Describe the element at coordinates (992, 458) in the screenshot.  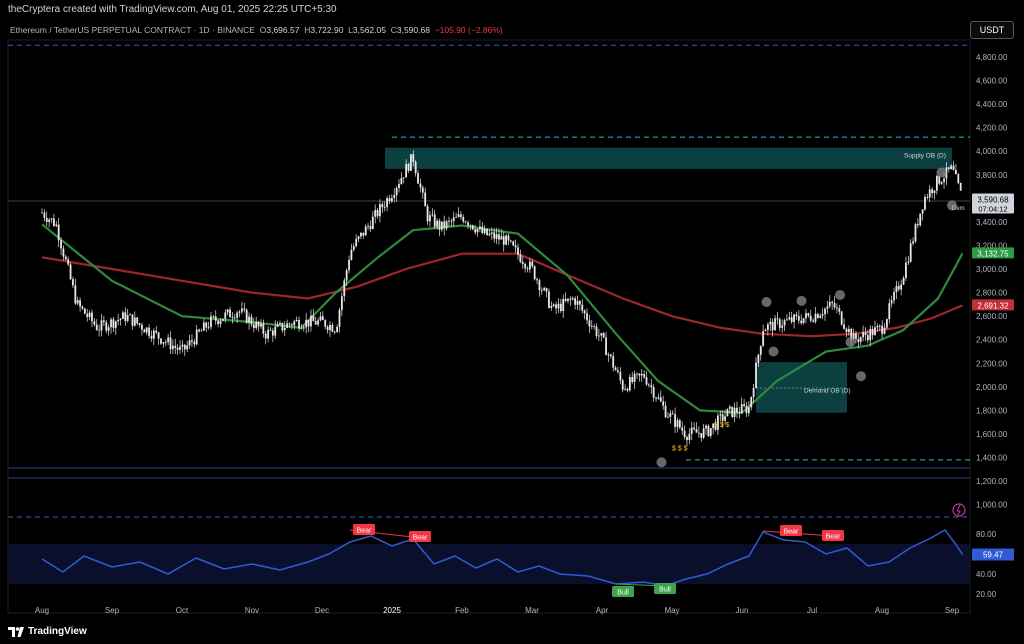
I see `price-tick-label: 1,400.00` at that location.